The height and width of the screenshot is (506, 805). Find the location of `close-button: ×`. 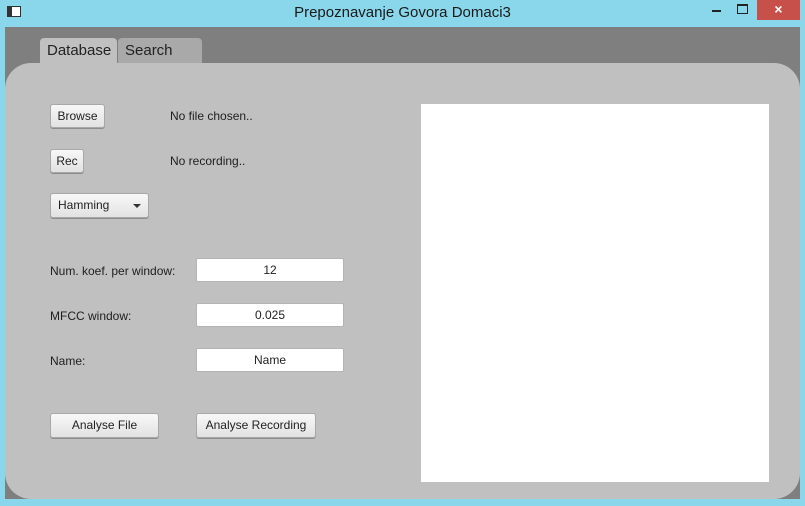

close-button: × is located at coordinates (778, 10).